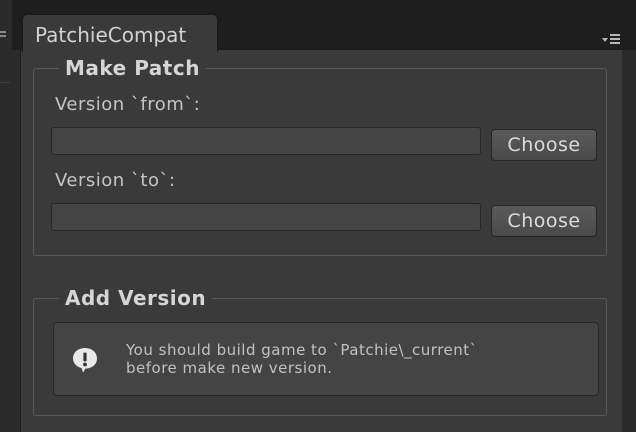 Image resolution: width=636 pixels, height=432 pixels. I want to click on info-exclamation-icon, so click(85, 360).